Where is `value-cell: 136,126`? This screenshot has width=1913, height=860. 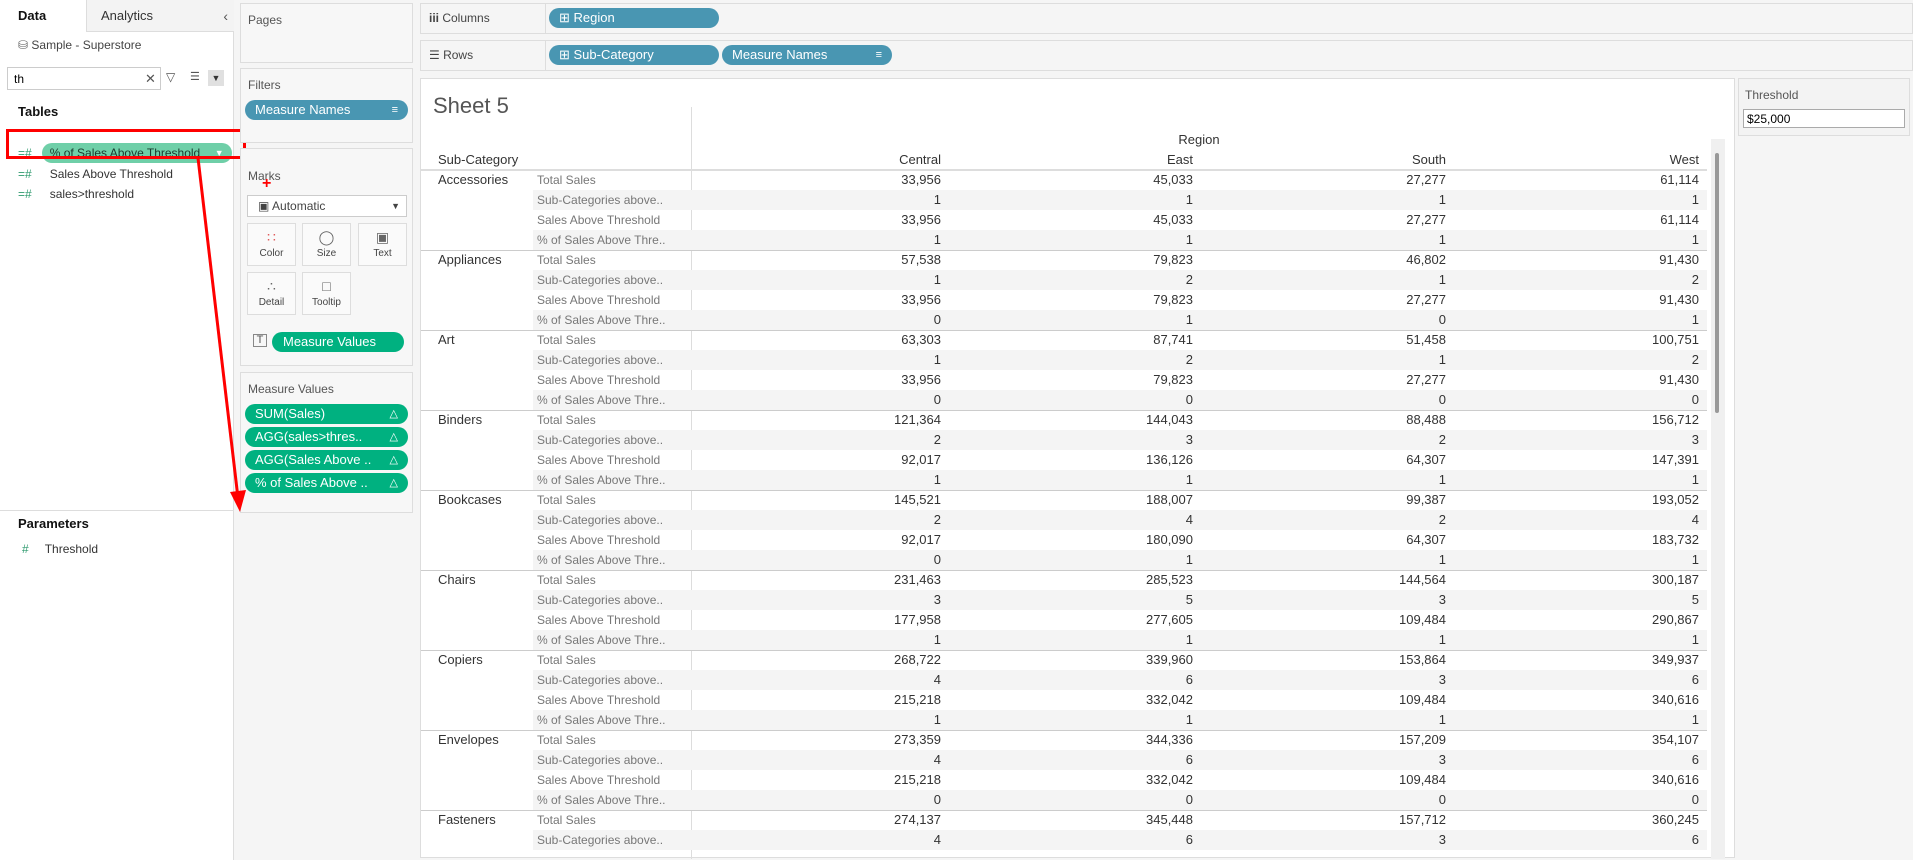
value-cell: 136,126 is located at coordinates (1169, 459).